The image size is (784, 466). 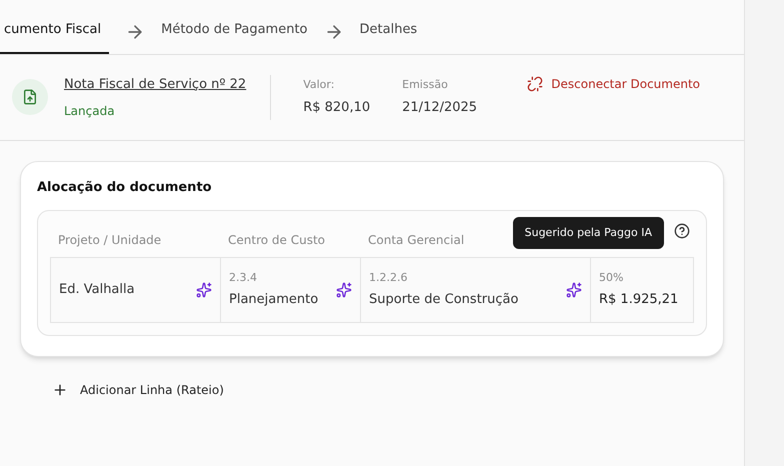 I want to click on document-link: Nota Fiscal de Serviço nº 22, so click(x=155, y=84).